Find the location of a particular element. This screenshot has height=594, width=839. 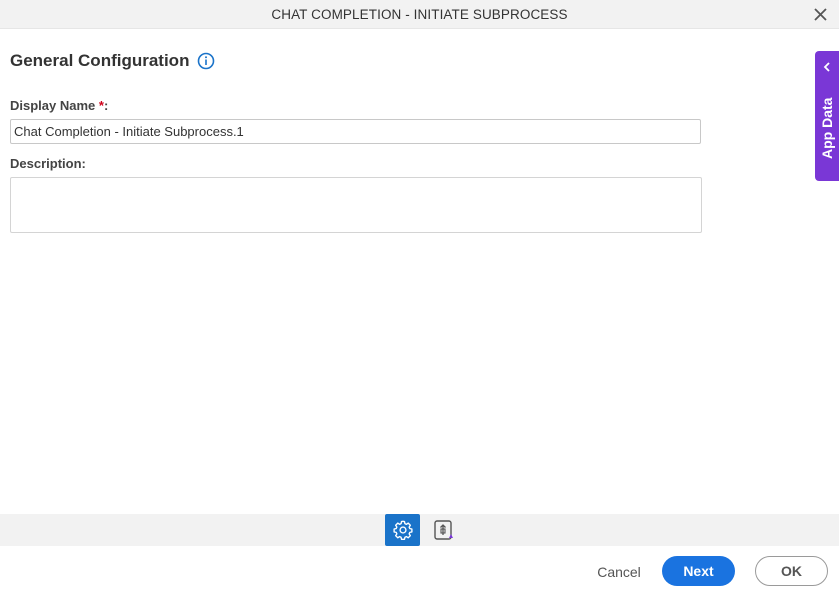

app-data-panel-tab: App Data is located at coordinates (827, 116).